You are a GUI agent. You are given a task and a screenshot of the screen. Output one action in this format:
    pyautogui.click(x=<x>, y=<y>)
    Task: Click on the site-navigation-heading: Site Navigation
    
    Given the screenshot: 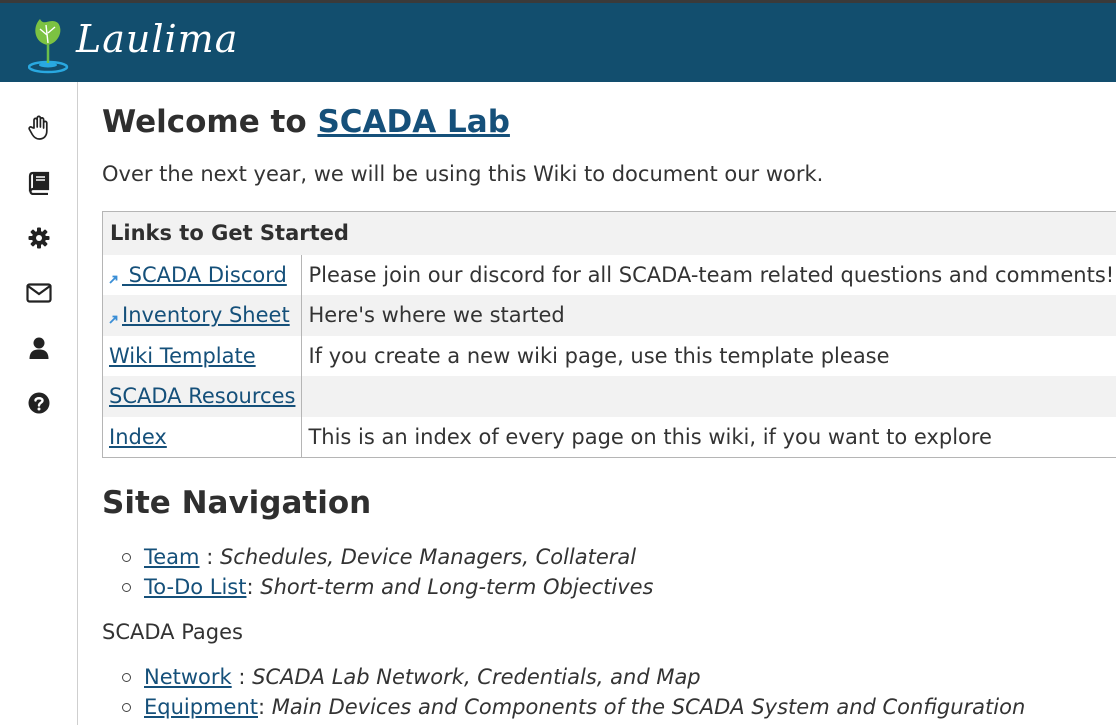 What is the action you would take?
    pyautogui.click(x=237, y=503)
    